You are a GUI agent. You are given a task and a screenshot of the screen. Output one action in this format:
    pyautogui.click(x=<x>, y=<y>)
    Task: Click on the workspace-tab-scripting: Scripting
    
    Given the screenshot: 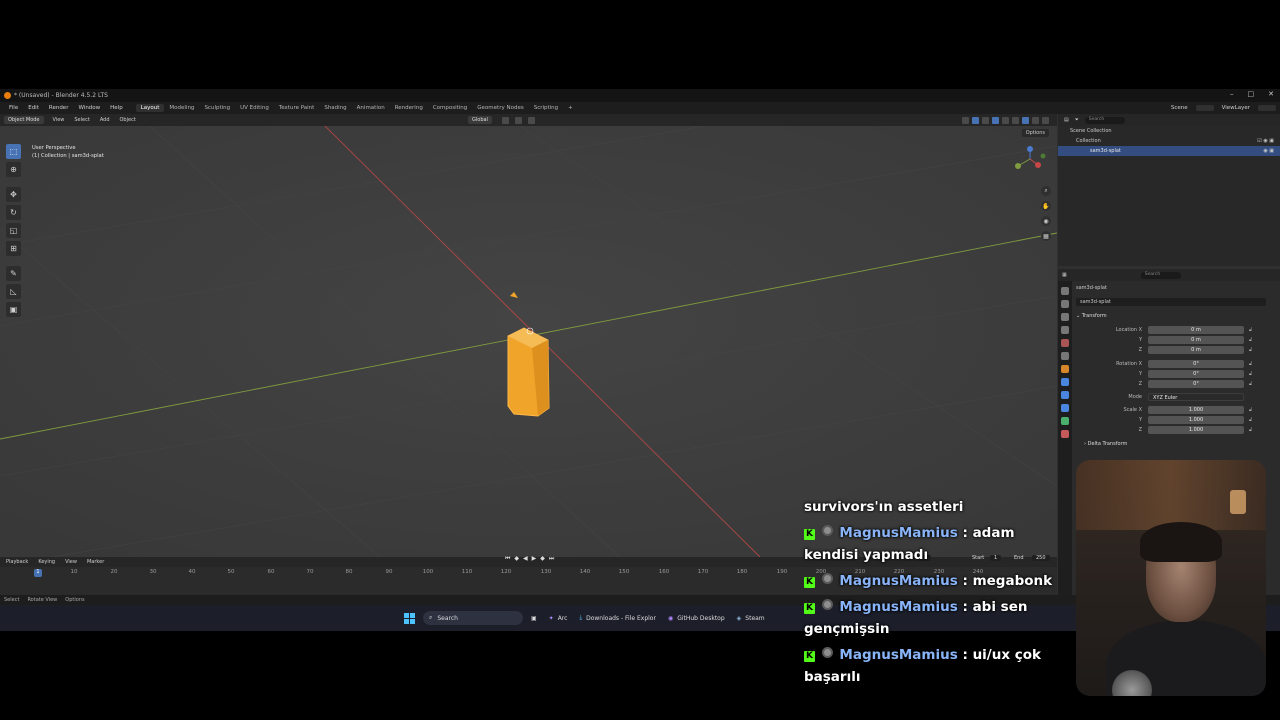 What is the action you would take?
    pyautogui.click(x=546, y=108)
    